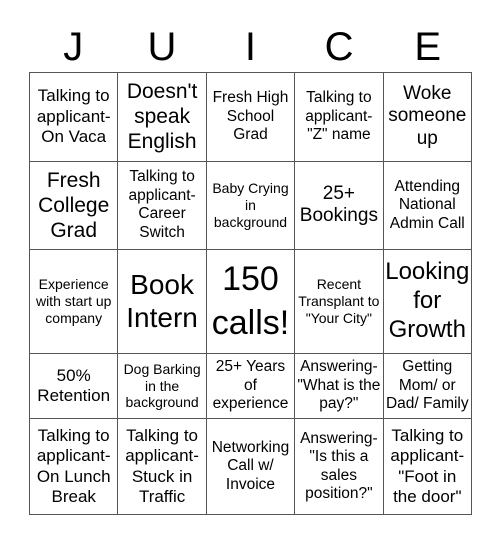 The width and height of the screenshot is (500, 544). Describe the element at coordinates (339, 117) in the screenshot. I see `bingo-cell: Talking to applicant- "Z" name` at that location.